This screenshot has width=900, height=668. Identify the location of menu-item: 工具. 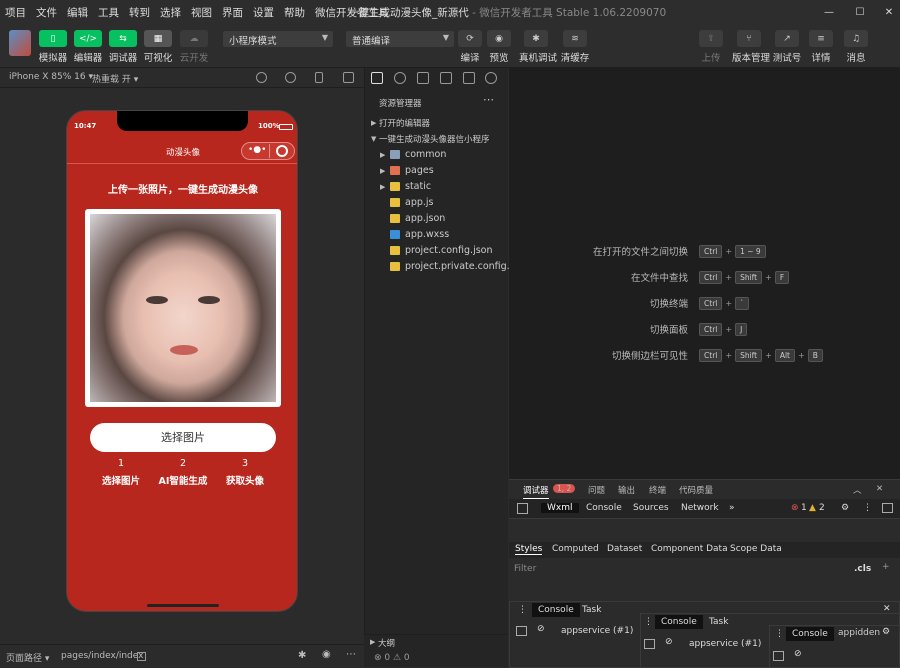
(108, 12).